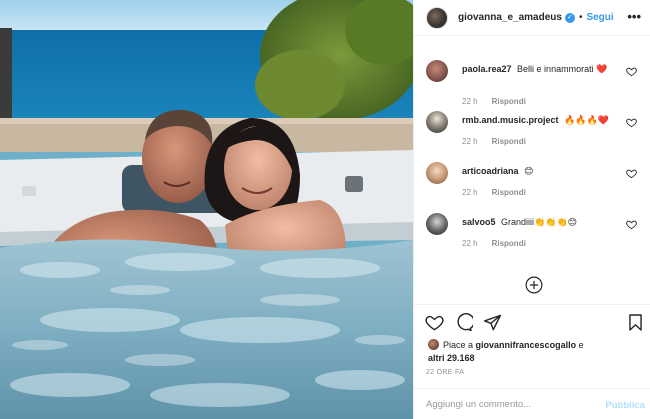  What do you see at coordinates (490, 171) in the screenshot?
I see `comment-username: articoadriana` at bounding box center [490, 171].